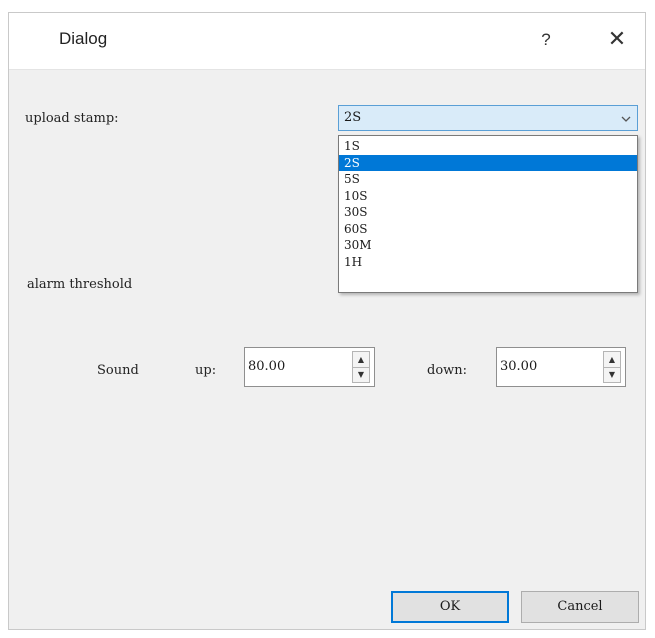  I want to click on dropdown-option-30m: 30M, so click(488, 245).